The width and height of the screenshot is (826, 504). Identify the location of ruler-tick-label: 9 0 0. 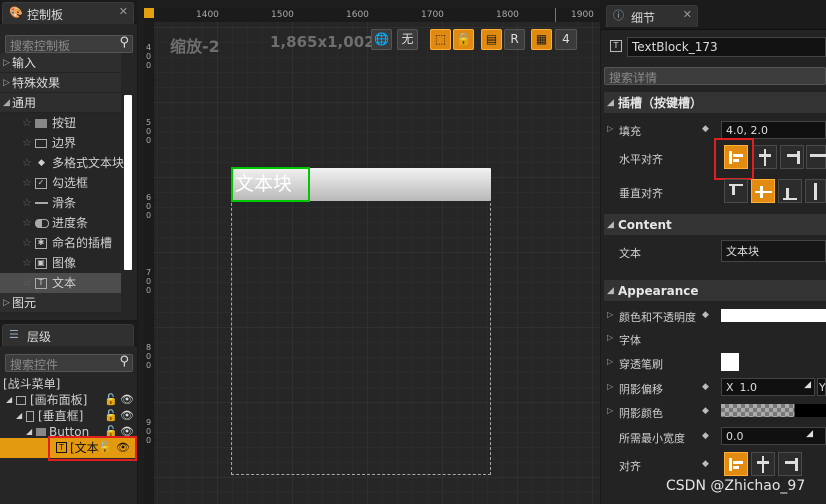
(149, 431).